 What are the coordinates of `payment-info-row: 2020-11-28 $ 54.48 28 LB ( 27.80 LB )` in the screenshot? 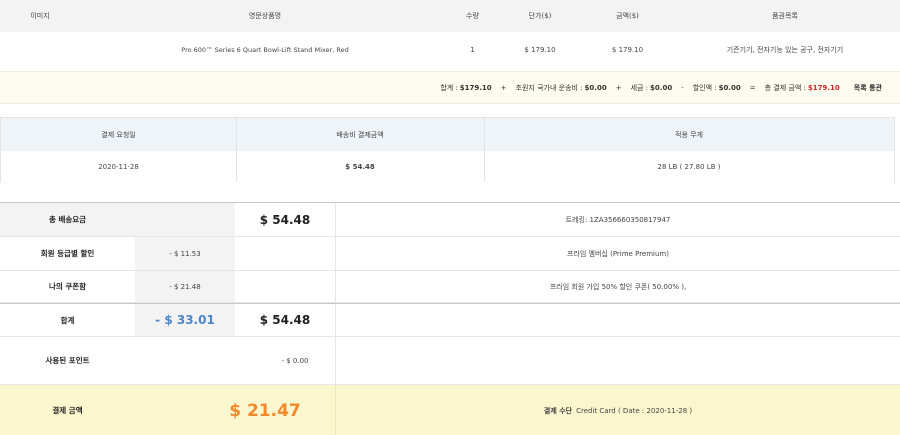 It's located at (447, 167).